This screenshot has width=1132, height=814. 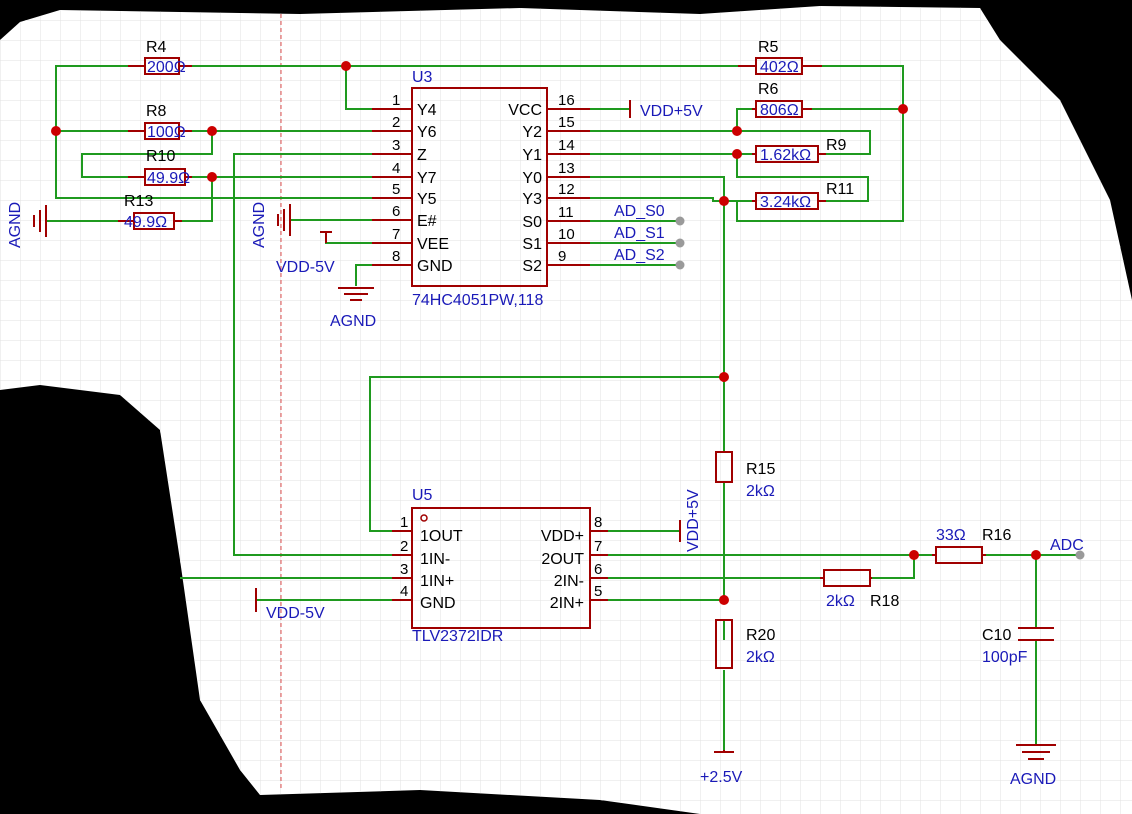 I want to click on u3-pin-num: 3, so click(x=396, y=145).